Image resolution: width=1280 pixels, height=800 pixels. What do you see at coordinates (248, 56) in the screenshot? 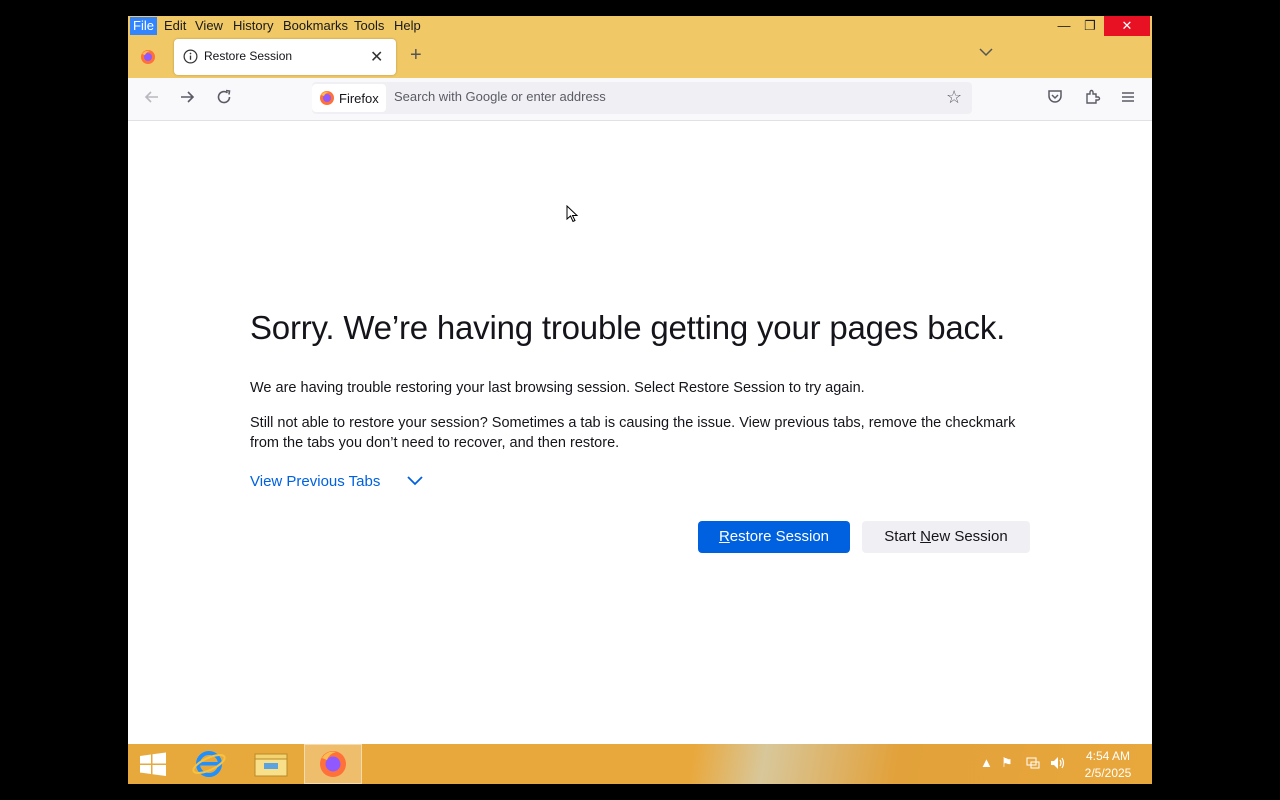
I see `tab-title: Restore Session` at bounding box center [248, 56].